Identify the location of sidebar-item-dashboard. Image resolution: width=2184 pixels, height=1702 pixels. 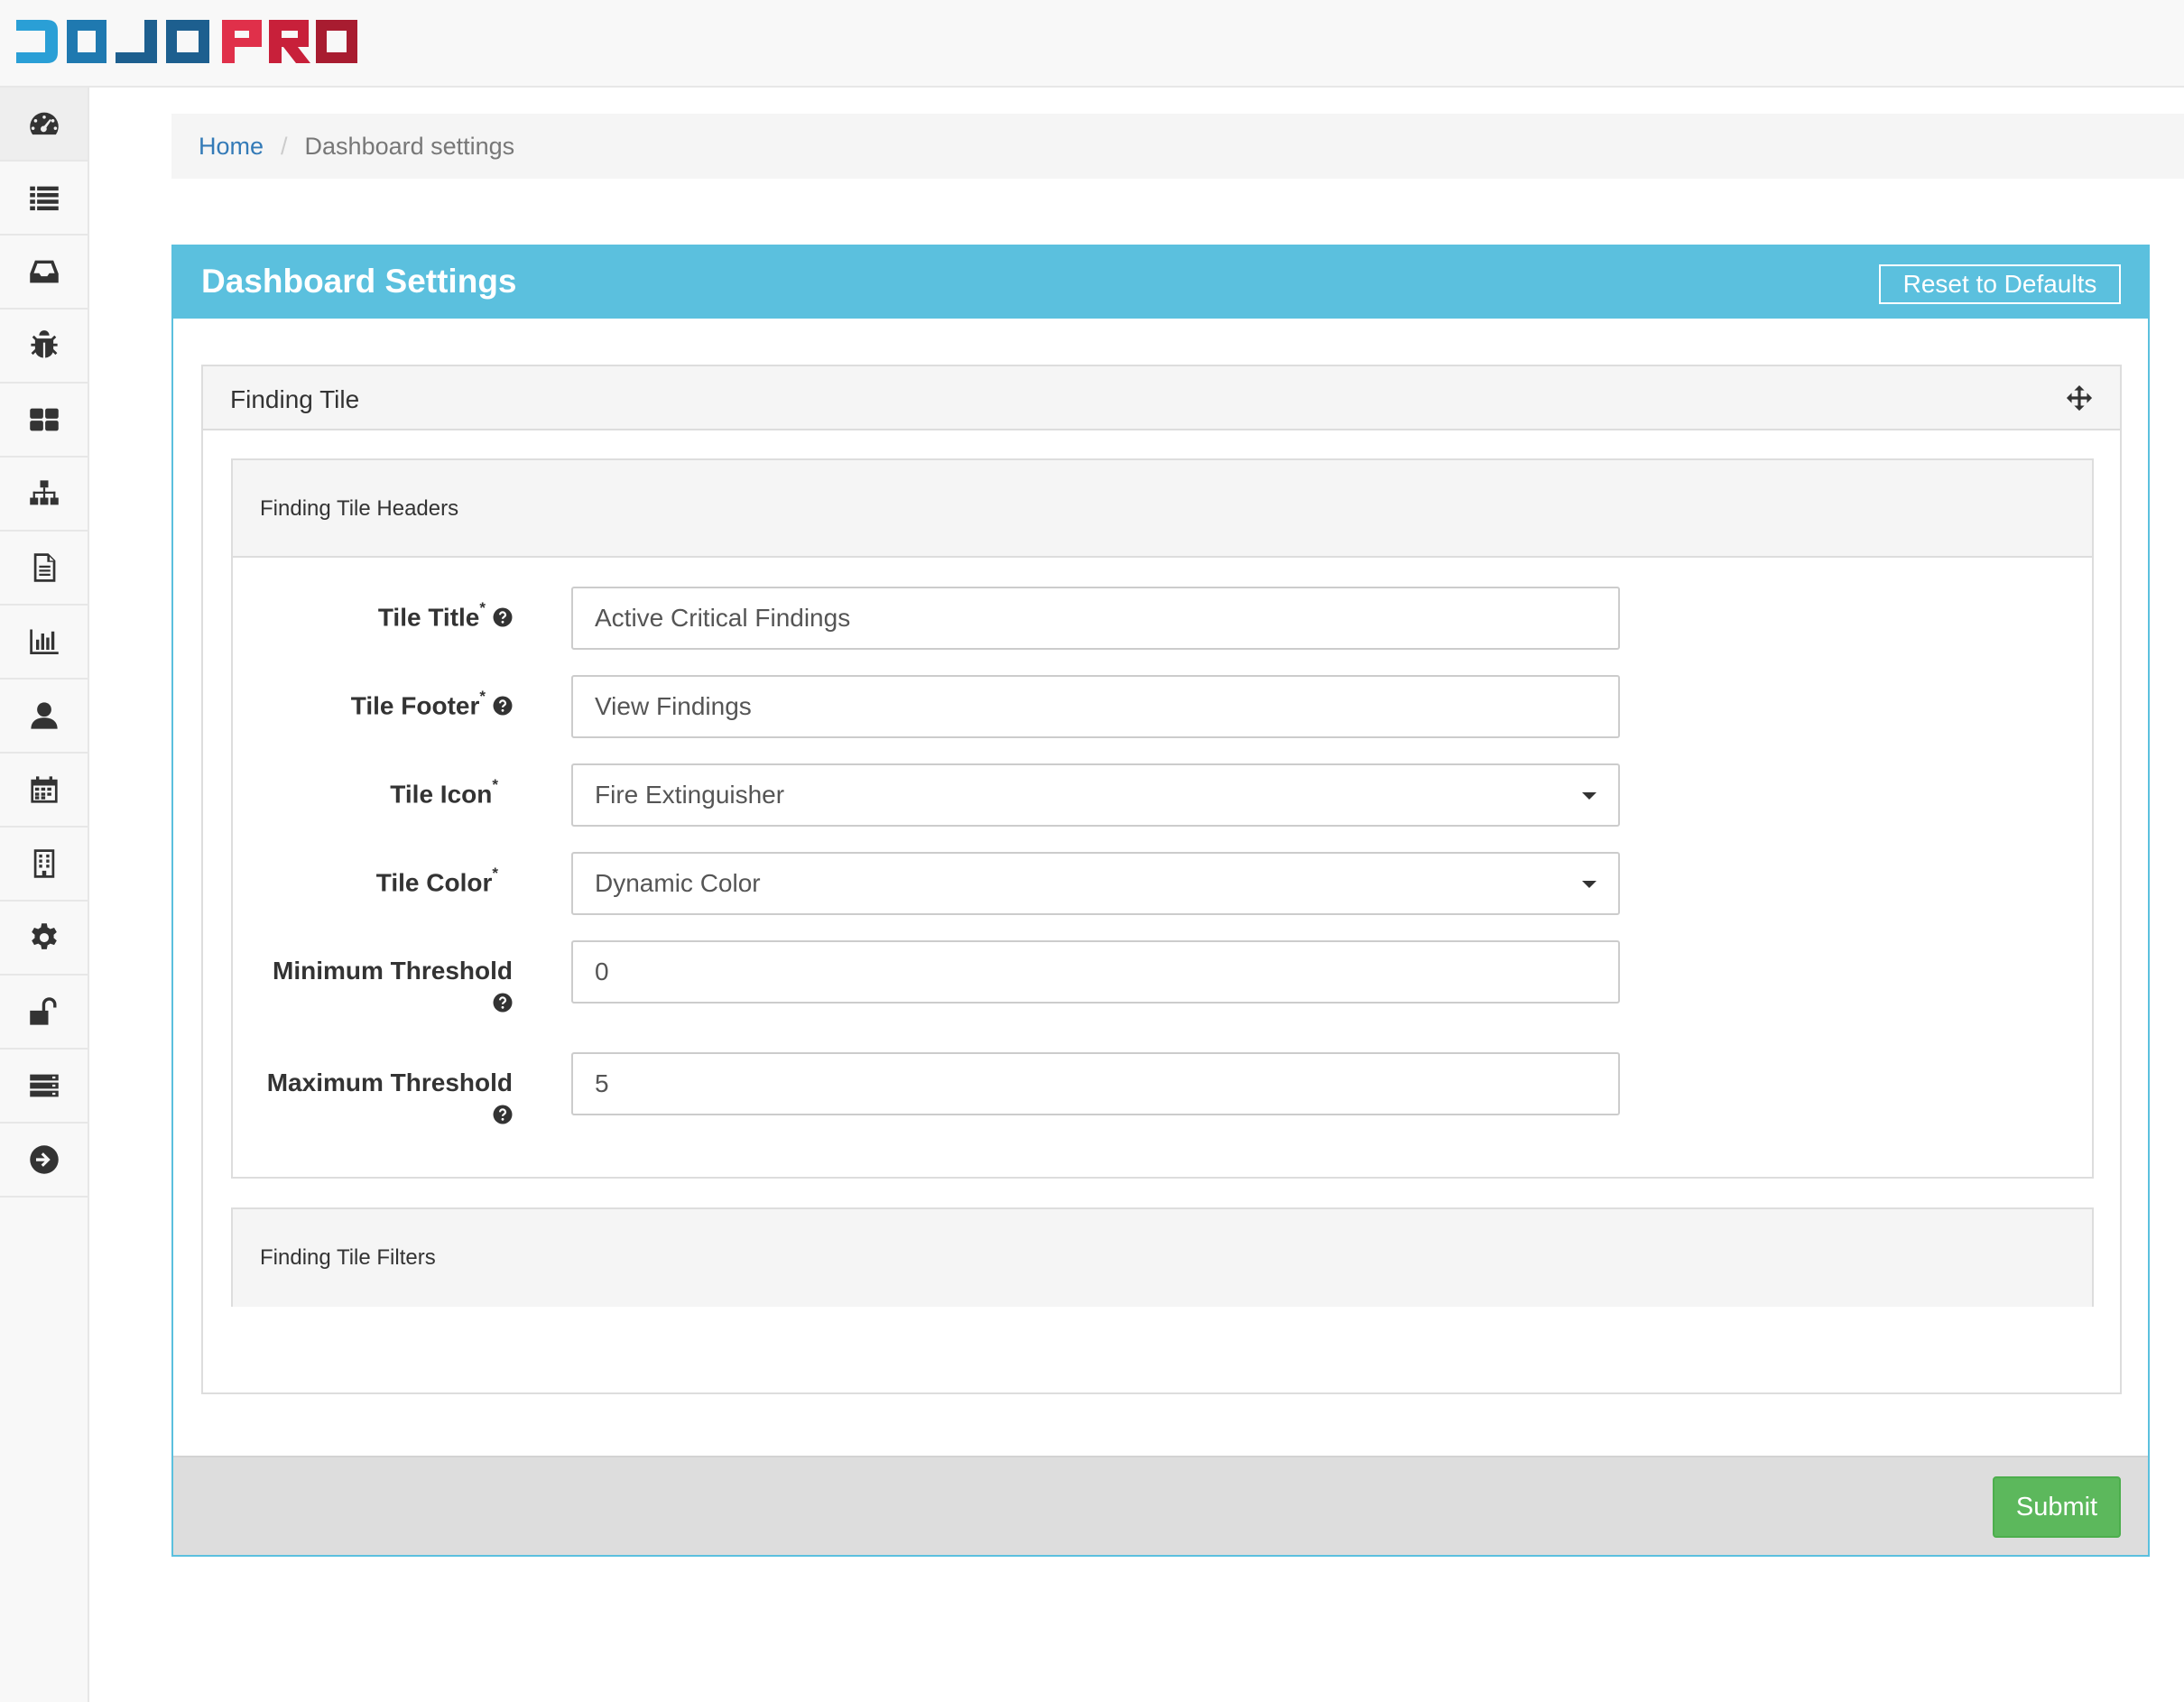
(44, 125).